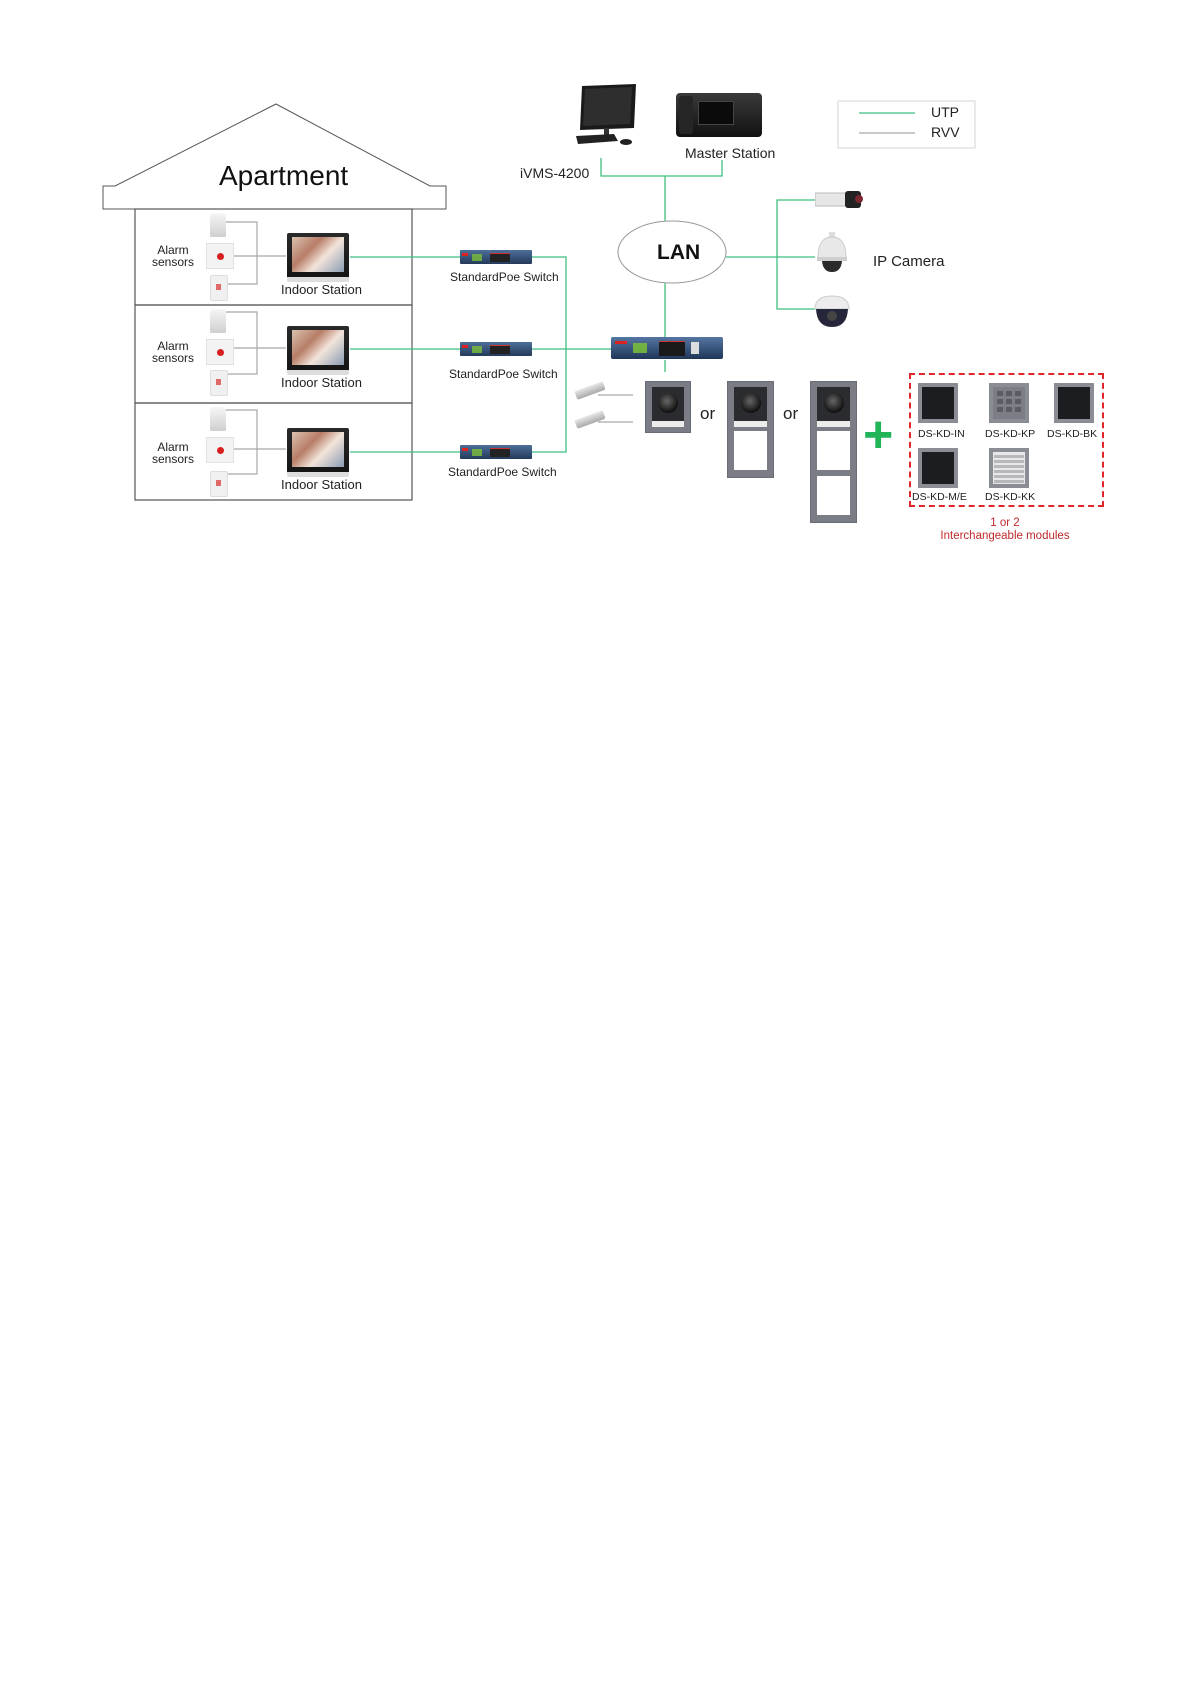  What do you see at coordinates (832, 252) in the screenshot?
I see `ptz-camera-icon` at bounding box center [832, 252].